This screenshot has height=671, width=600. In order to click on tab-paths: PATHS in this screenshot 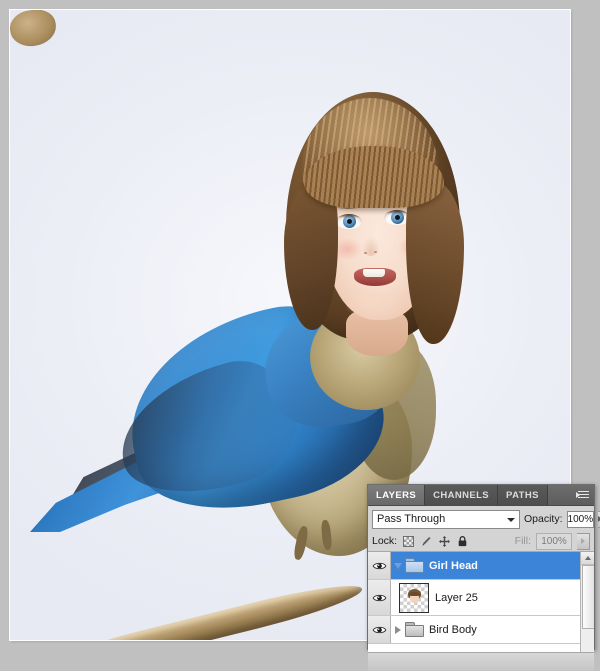, I will do `click(523, 495)`.